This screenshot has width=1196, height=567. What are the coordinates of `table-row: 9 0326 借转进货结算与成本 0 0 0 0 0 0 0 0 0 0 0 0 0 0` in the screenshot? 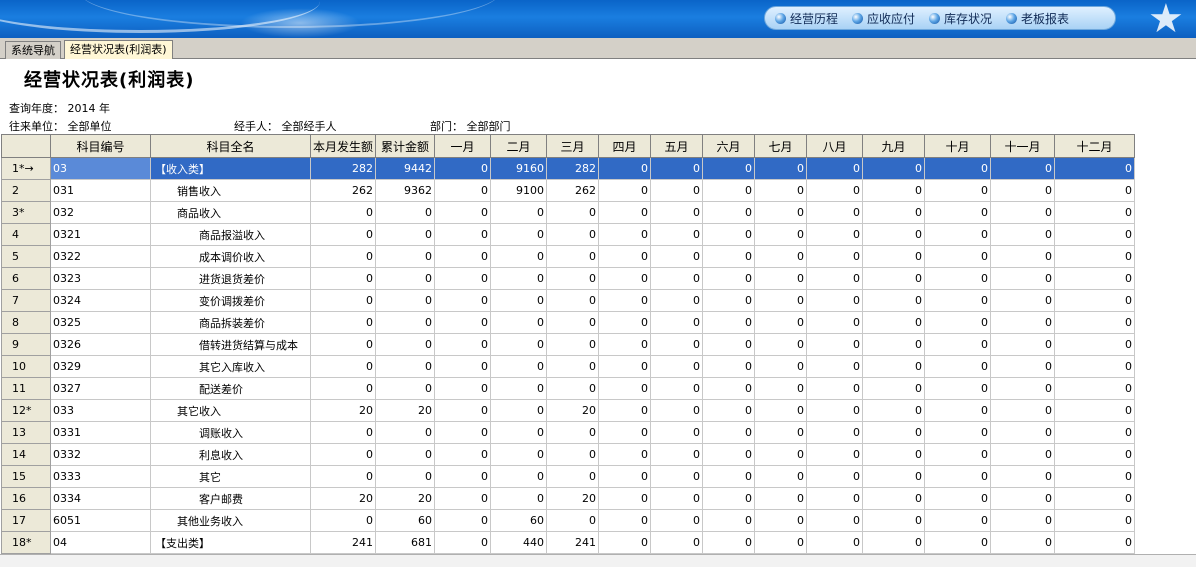 It's located at (568, 344).